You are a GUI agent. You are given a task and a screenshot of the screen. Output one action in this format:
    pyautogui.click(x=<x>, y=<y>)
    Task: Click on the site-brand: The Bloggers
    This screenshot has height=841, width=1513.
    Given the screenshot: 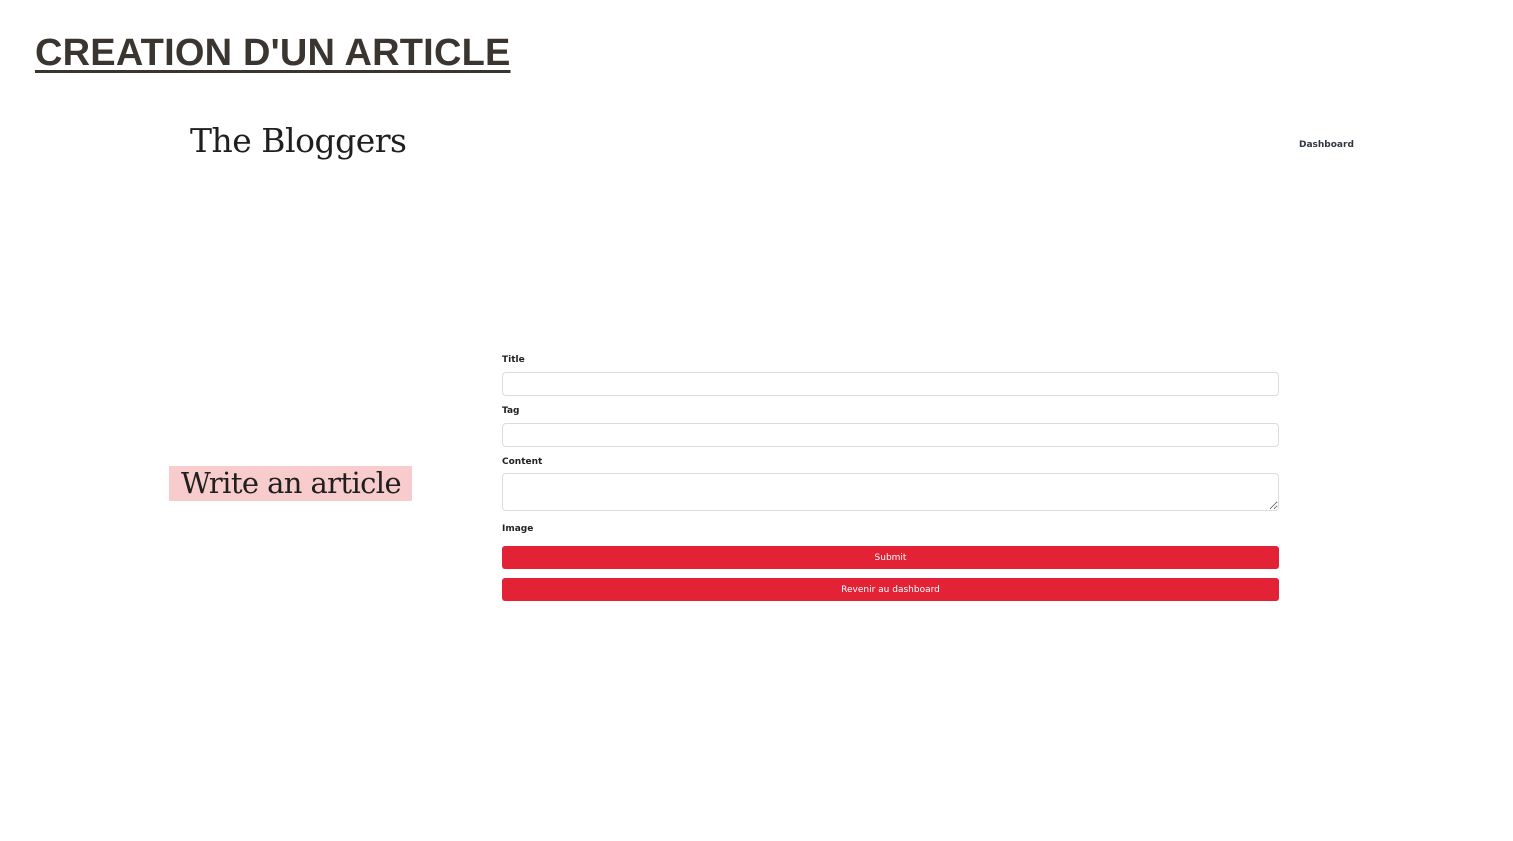 What is the action you would take?
    pyautogui.click(x=298, y=140)
    